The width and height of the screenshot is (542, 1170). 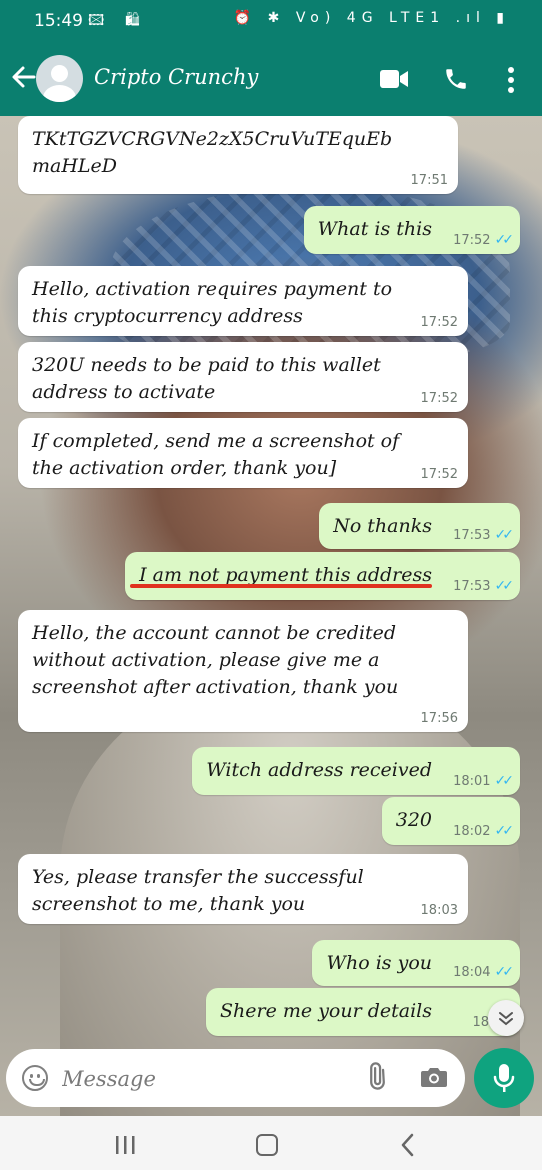 What do you see at coordinates (394, 79) in the screenshot?
I see `video-call-icon` at bounding box center [394, 79].